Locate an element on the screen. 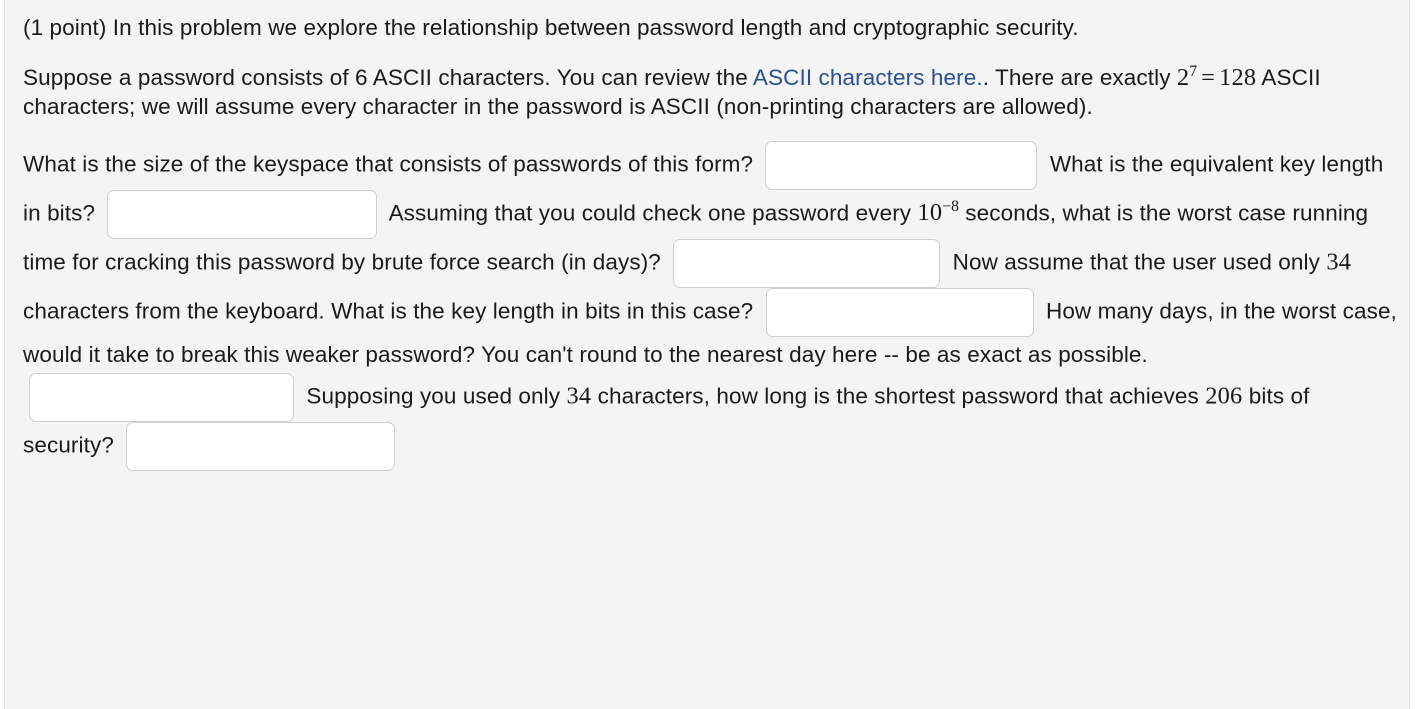 Image resolution: width=1427 pixels, height=709 pixels. answer-input-key-length-bits is located at coordinates (242, 214).